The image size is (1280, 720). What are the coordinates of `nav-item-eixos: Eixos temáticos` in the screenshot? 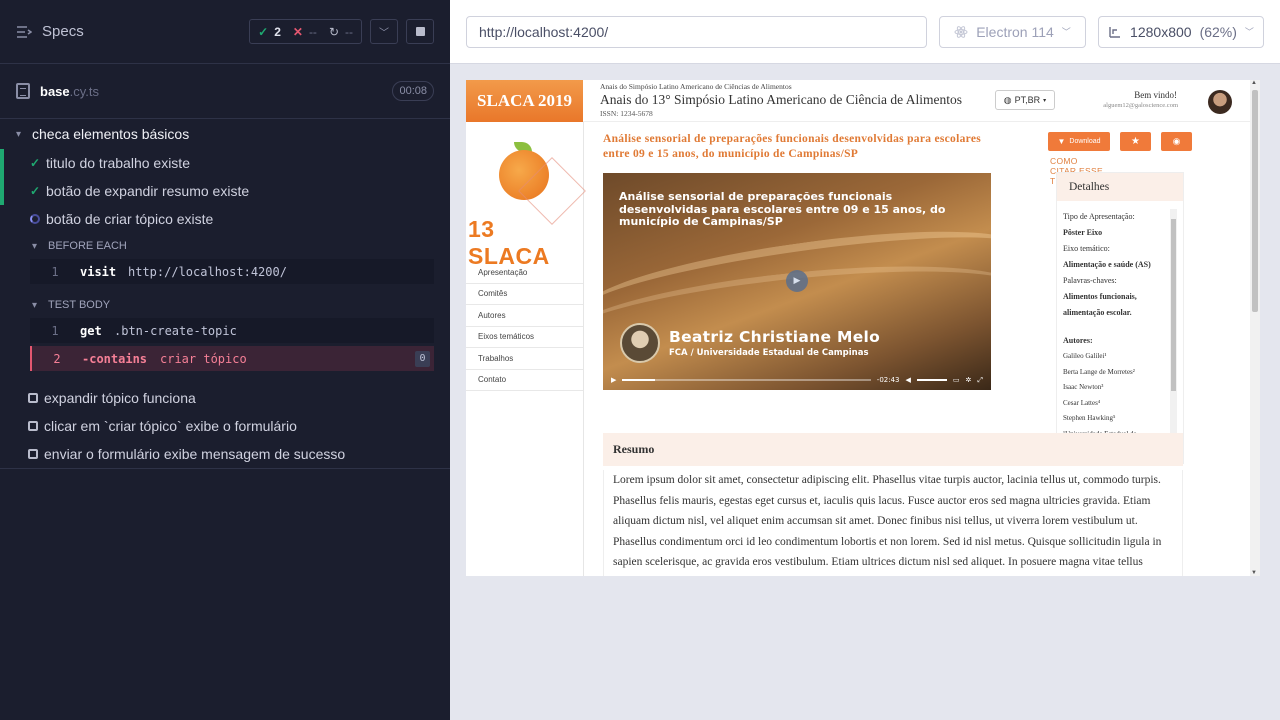 It's located at (524, 337).